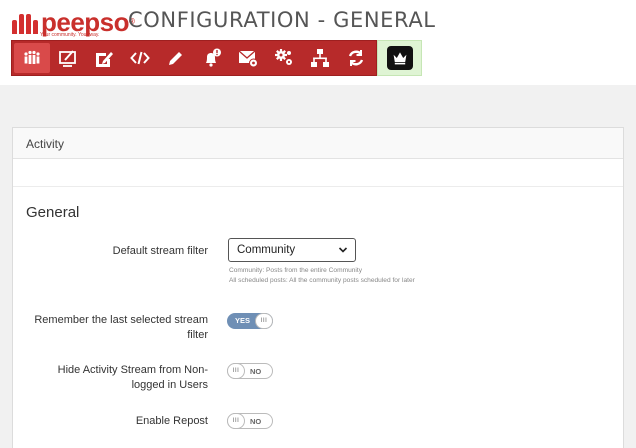 The height and width of the screenshot is (448, 636). I want to click on config-toolbar, so click(253, 58).